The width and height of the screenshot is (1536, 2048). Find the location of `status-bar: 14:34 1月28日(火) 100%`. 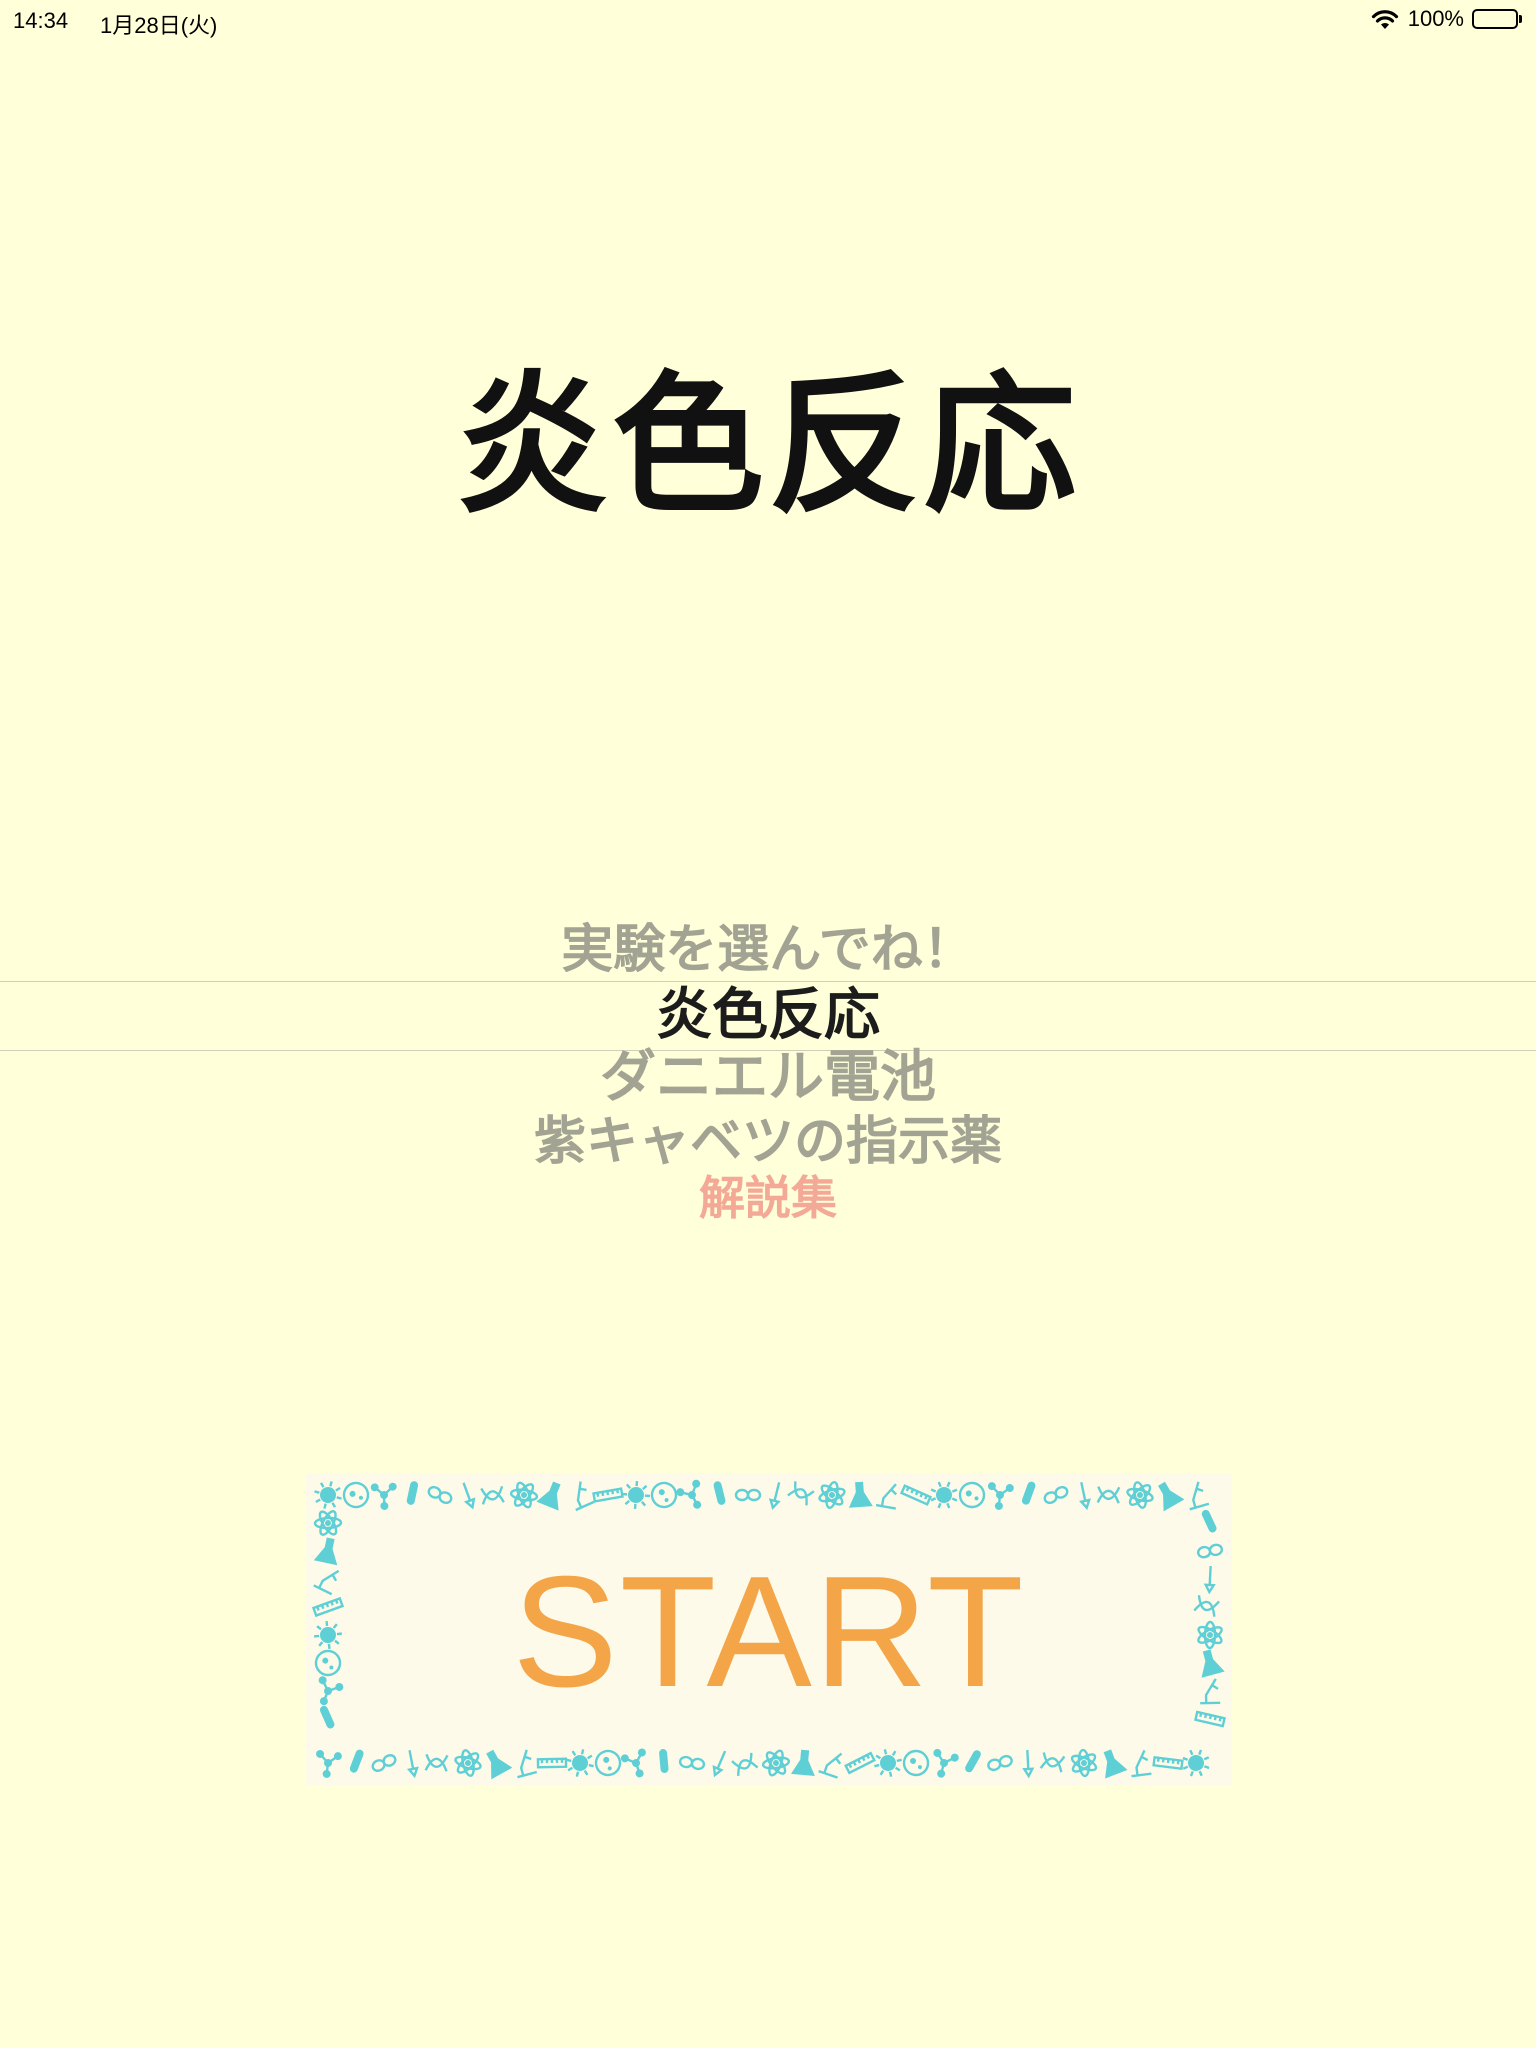

status-bar: 14:34 1月28日(火) 100% is located at coordinates (768, 20).